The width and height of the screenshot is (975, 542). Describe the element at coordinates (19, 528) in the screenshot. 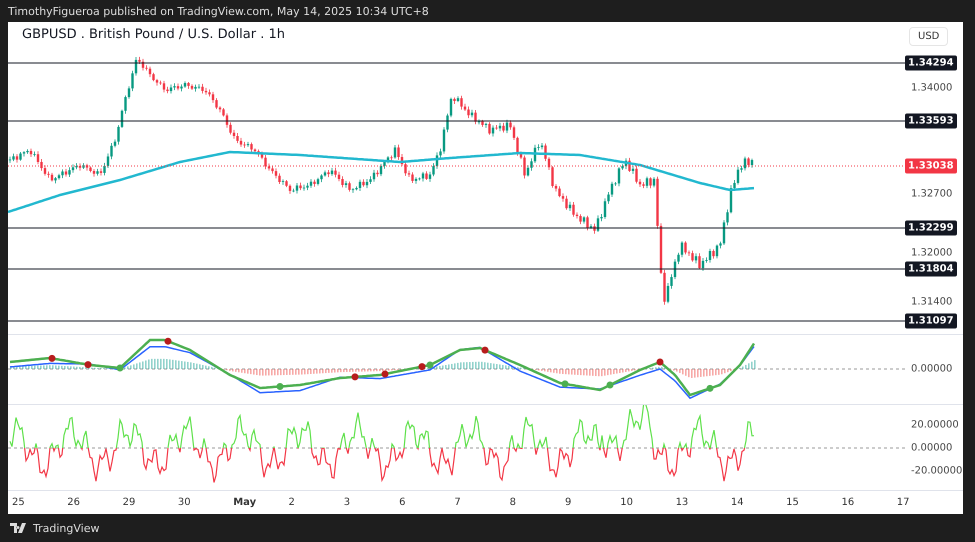

I see `logo-icon` at that location.